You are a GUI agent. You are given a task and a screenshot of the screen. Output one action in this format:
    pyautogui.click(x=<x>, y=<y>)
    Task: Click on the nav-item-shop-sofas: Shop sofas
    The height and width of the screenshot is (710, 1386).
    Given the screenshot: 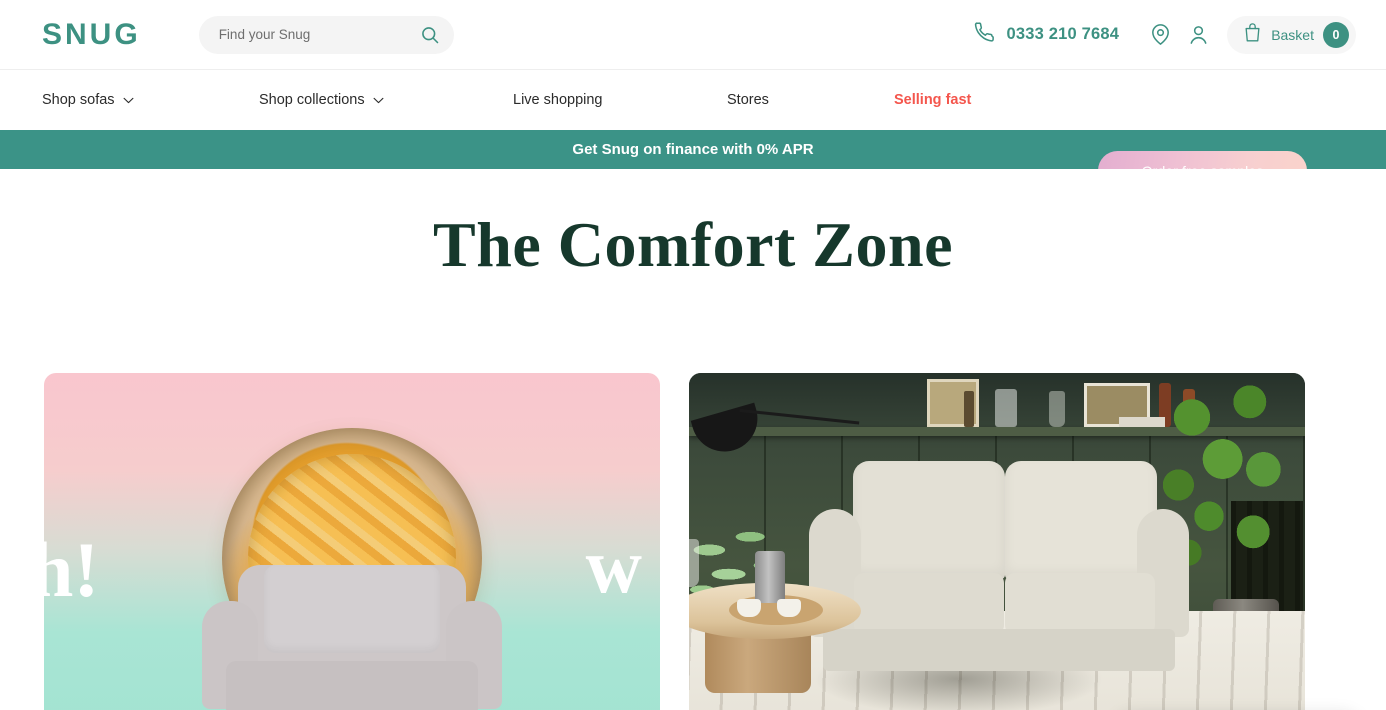 What is the action you would take?
    pyautogui.click(x=88, y=100)
    